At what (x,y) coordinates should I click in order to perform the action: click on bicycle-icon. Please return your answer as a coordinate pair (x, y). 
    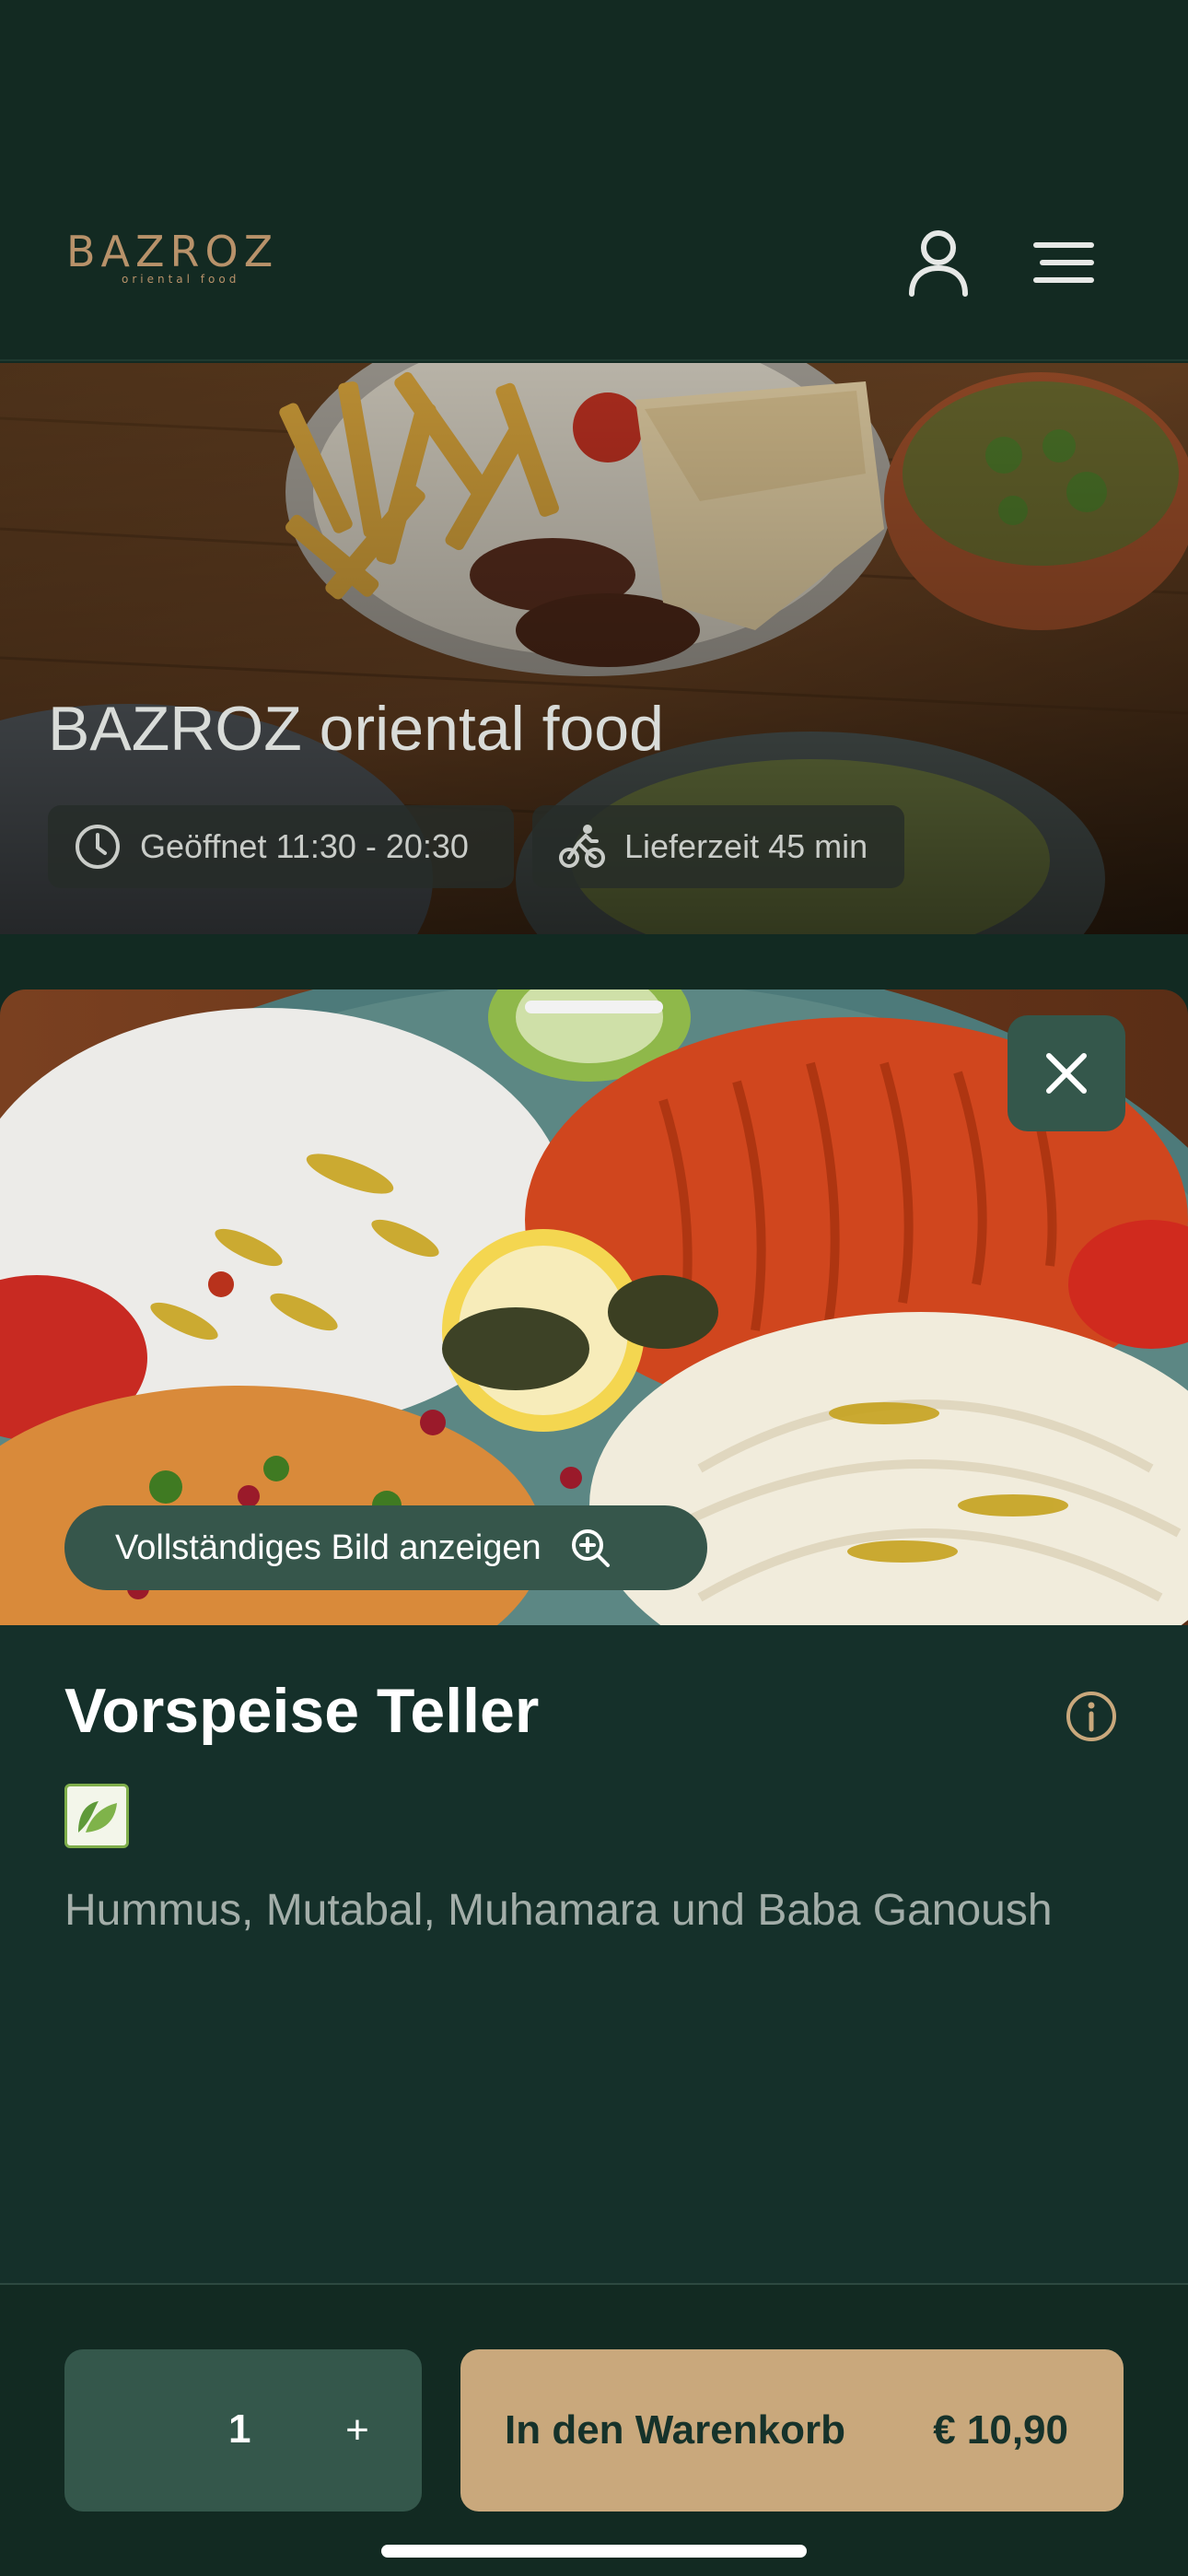
    Looking at the image, I should click on (582, 846).